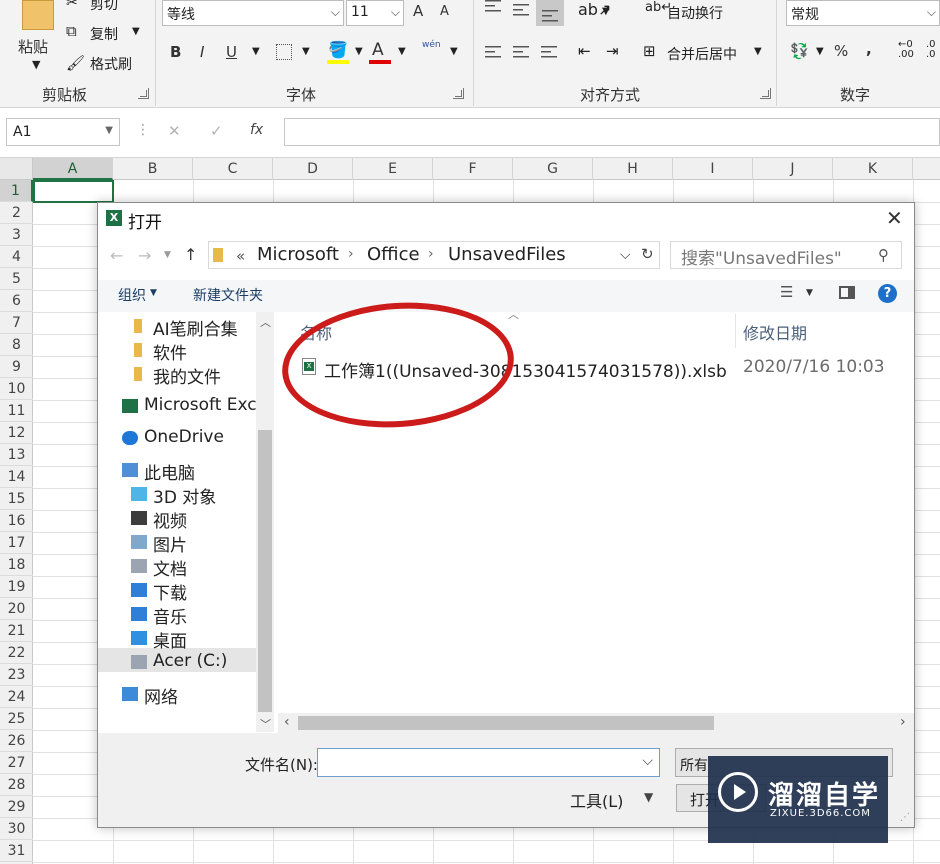 The image size is (940, 864). I want to click on view-options-icon: ☰, so click(786, 292).